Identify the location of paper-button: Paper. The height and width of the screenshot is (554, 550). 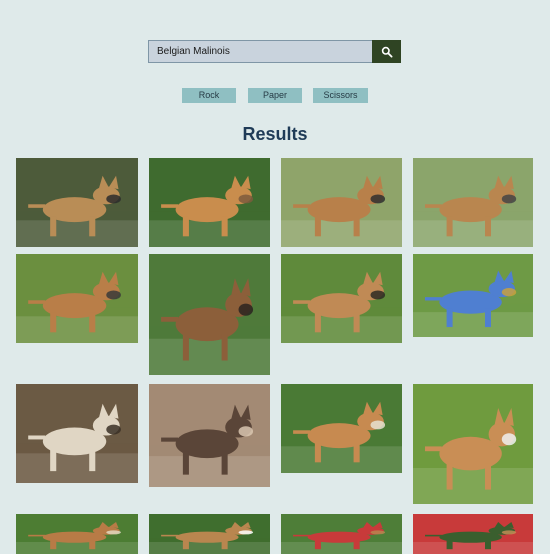
(275, 95).